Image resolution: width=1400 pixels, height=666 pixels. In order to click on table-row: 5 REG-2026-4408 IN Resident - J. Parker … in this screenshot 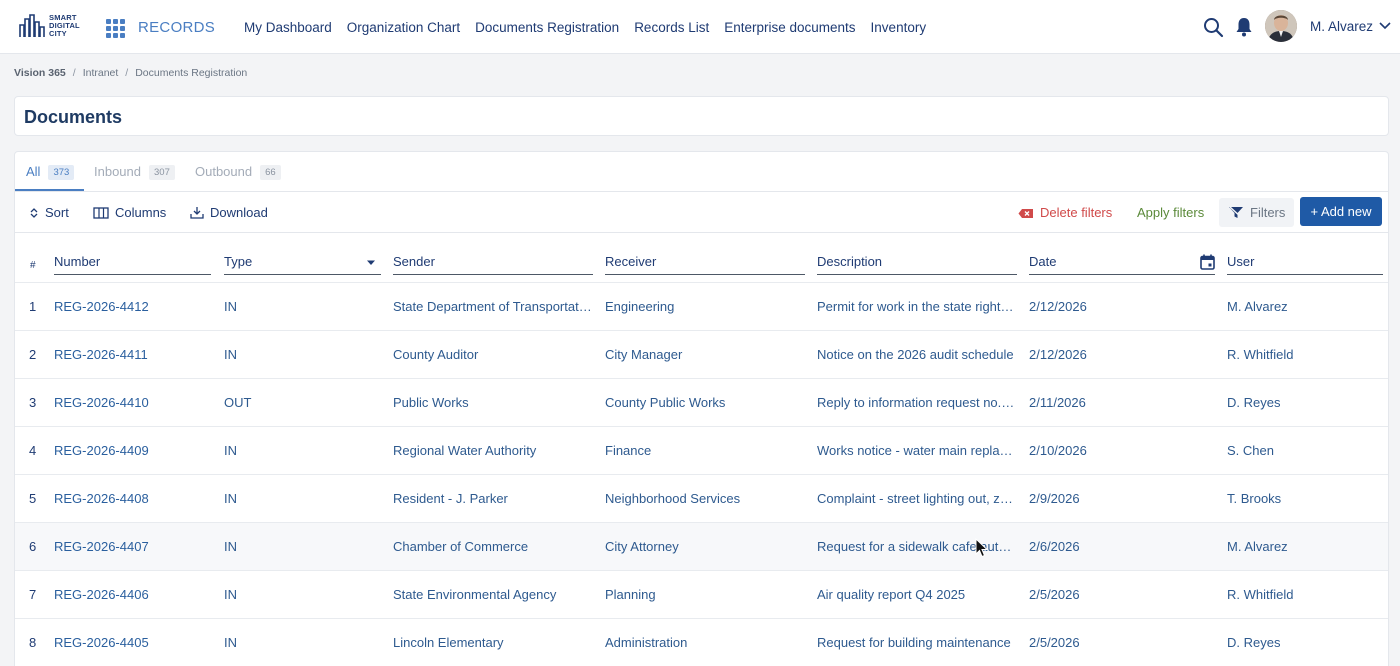, I will do `click(701, 498)`.